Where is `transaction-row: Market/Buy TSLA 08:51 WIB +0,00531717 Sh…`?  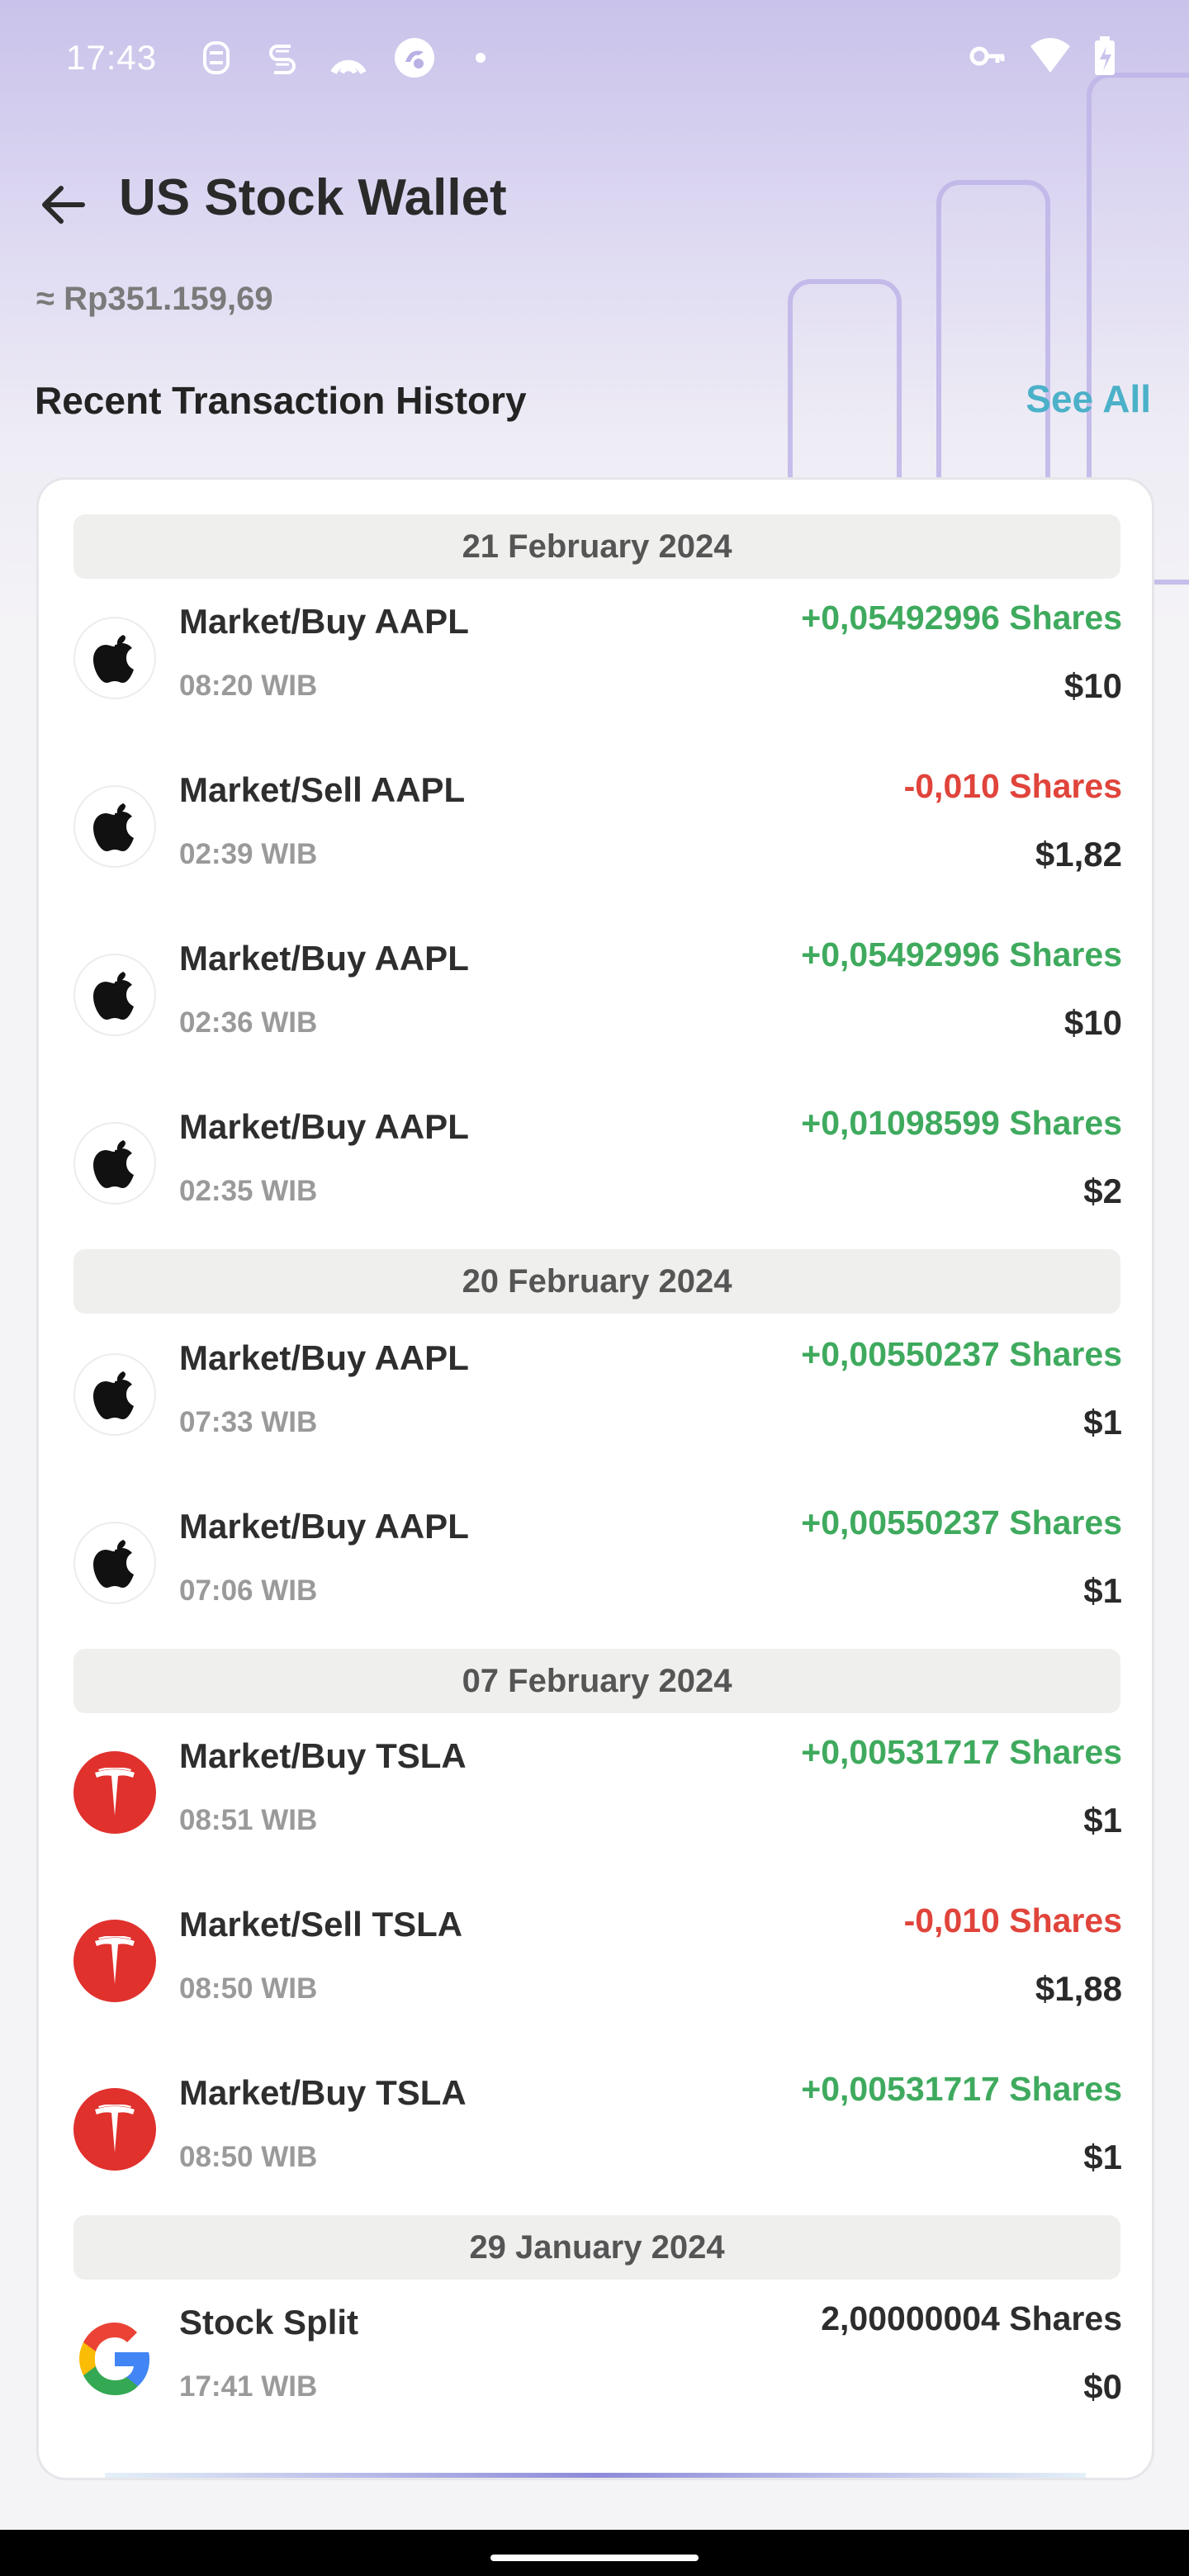
transaction-row: Market/Buy TSLA 08:51 WIB +0,00531717 Sh… is located at coordinates (595, 1797).